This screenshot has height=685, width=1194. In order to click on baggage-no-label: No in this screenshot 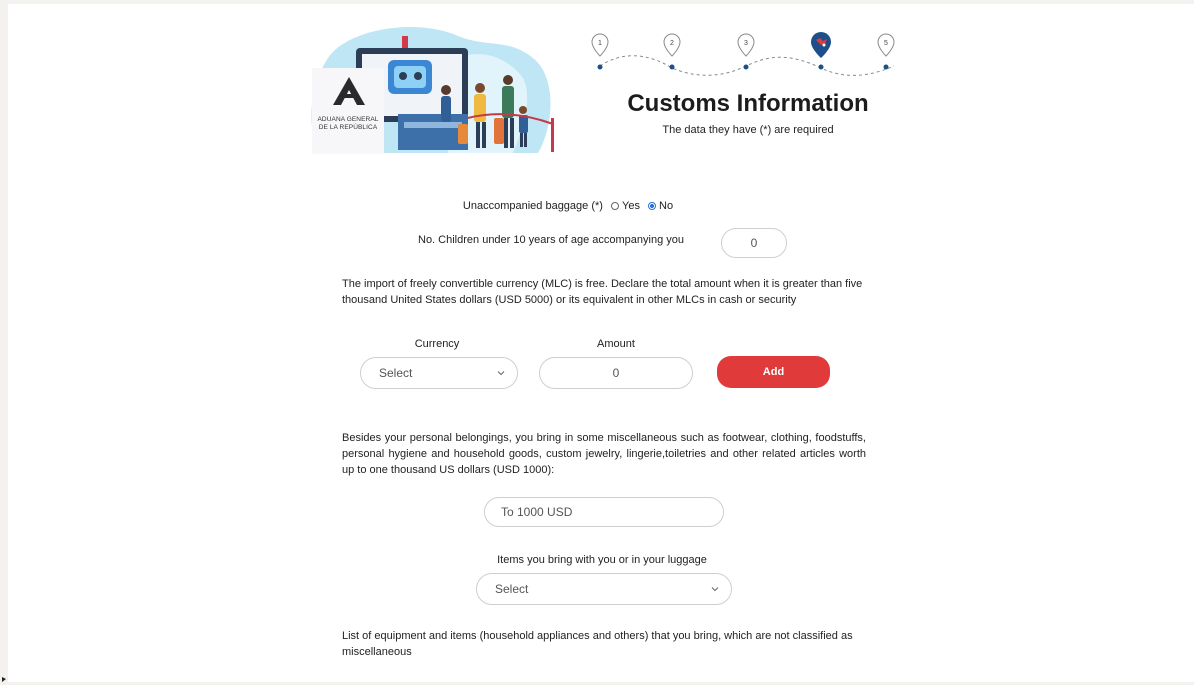, I will do `click(666, 206)`.